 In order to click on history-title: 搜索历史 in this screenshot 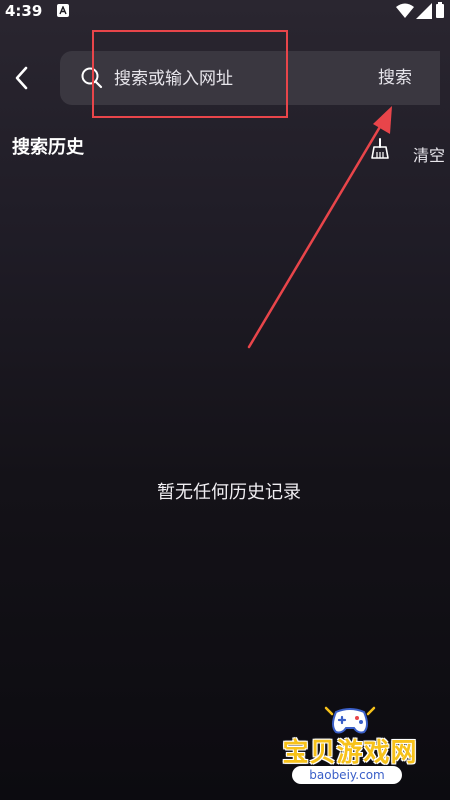, I will do `click(48, 147)`.